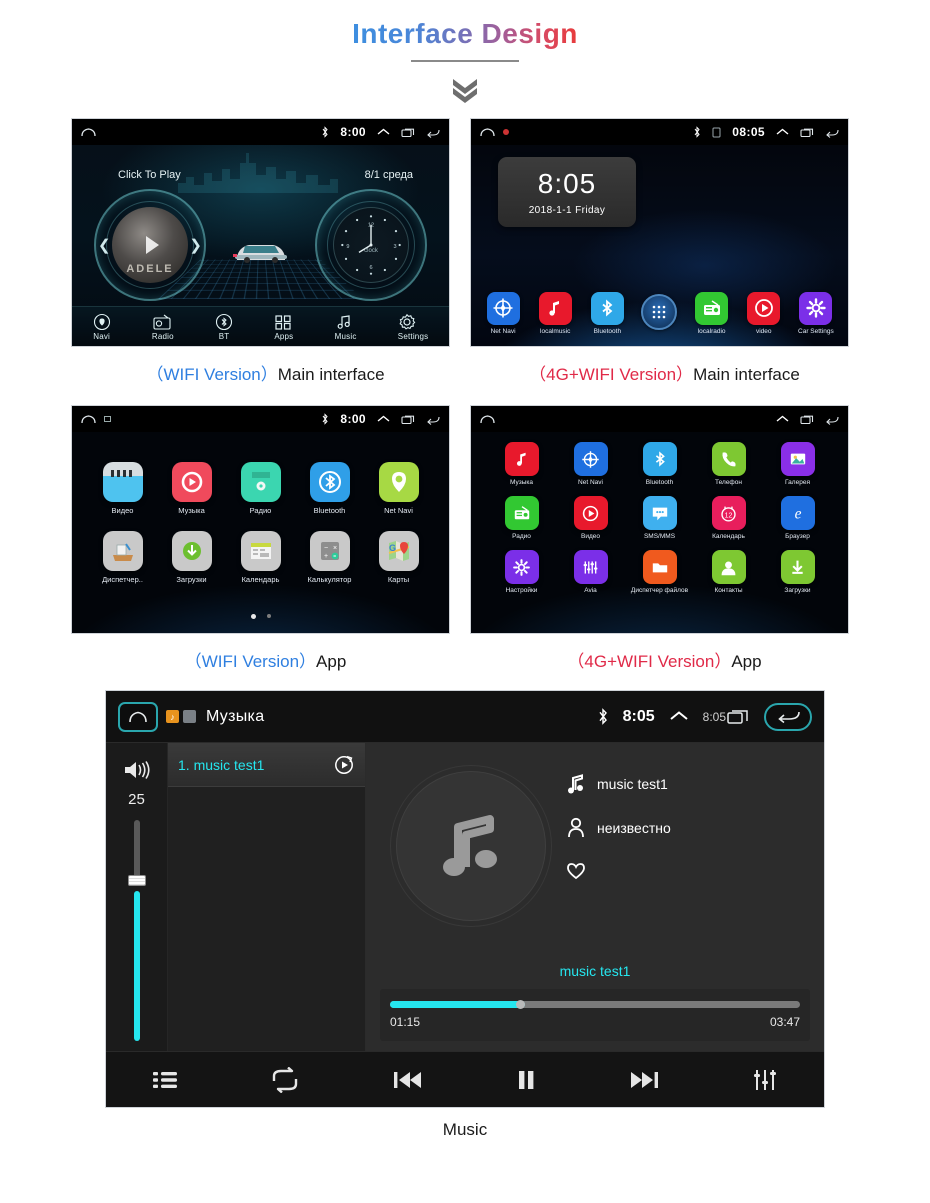 The height and width of the screenshot is (1203, 930). What do you see at coordinates (526, 1080) in the screenshot?
I see `pause-icon` at bounding box center [526, 1080].